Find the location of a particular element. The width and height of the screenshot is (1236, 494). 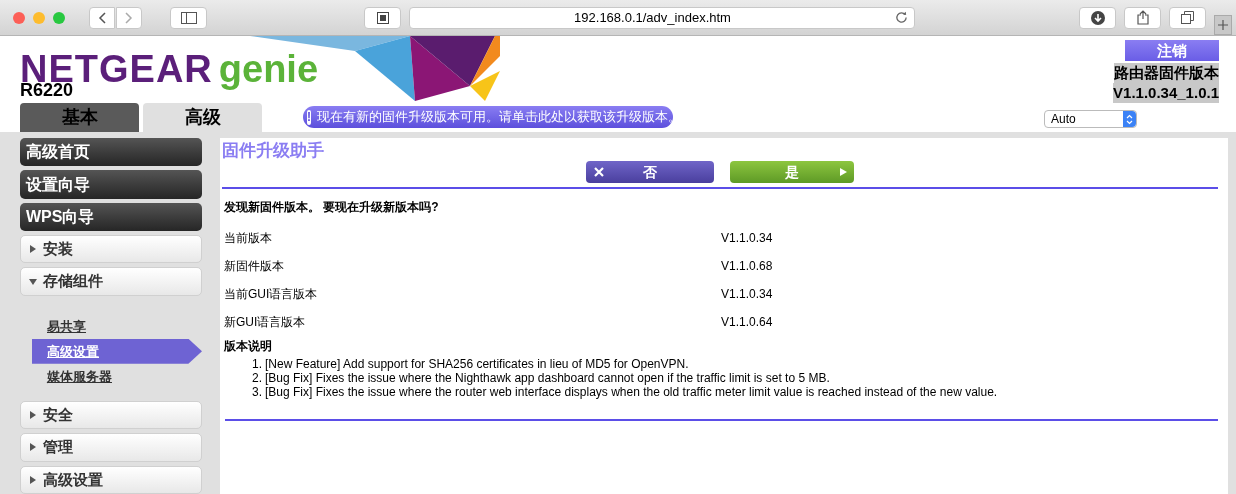

field-label: 新固件版本 is located at coordinates (254, 266).